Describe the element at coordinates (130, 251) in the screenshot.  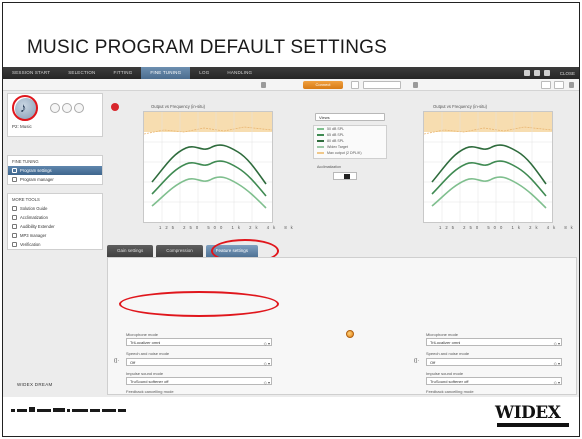
I see `tab-gain-settings: Gain settings` at that location.